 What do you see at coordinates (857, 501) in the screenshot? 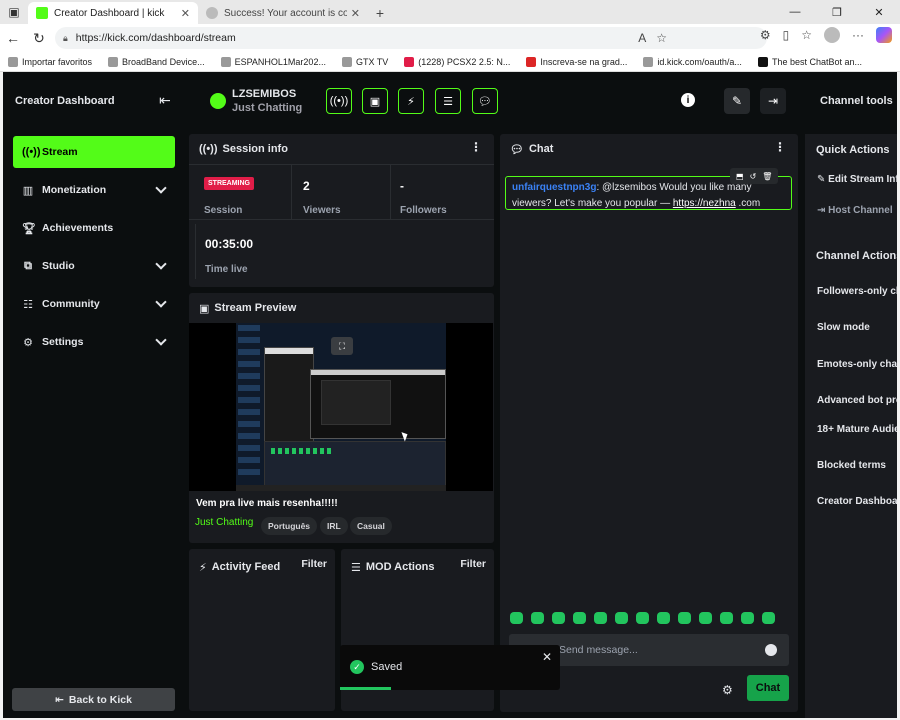
I see `creator-dashboard-item: Creator Dashboard` at bounding box center [857, 501].